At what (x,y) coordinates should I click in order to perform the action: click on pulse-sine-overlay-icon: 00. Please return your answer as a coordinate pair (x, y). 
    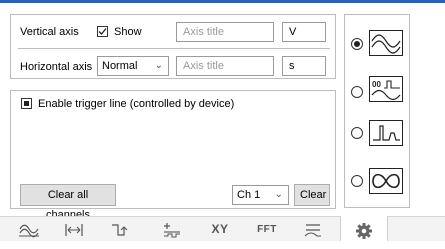
    Looking at the image, I should click on (386, 89).